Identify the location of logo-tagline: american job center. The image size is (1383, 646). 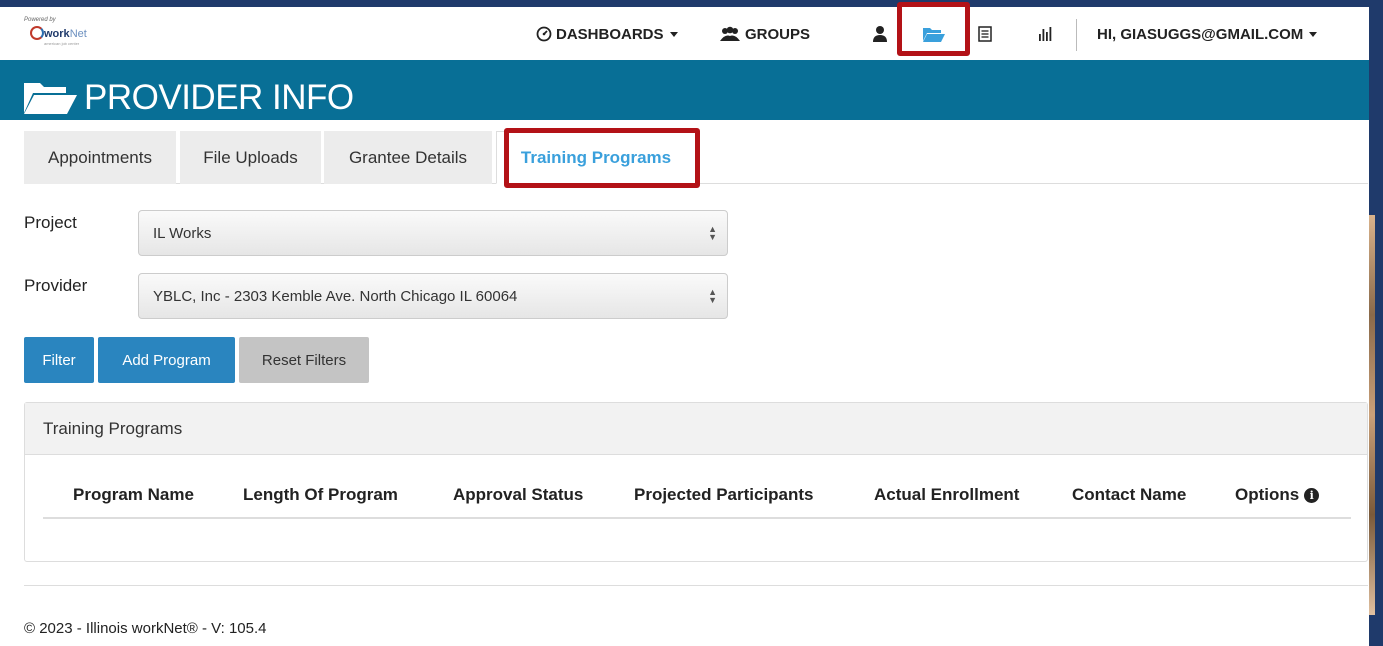
(62, 43).